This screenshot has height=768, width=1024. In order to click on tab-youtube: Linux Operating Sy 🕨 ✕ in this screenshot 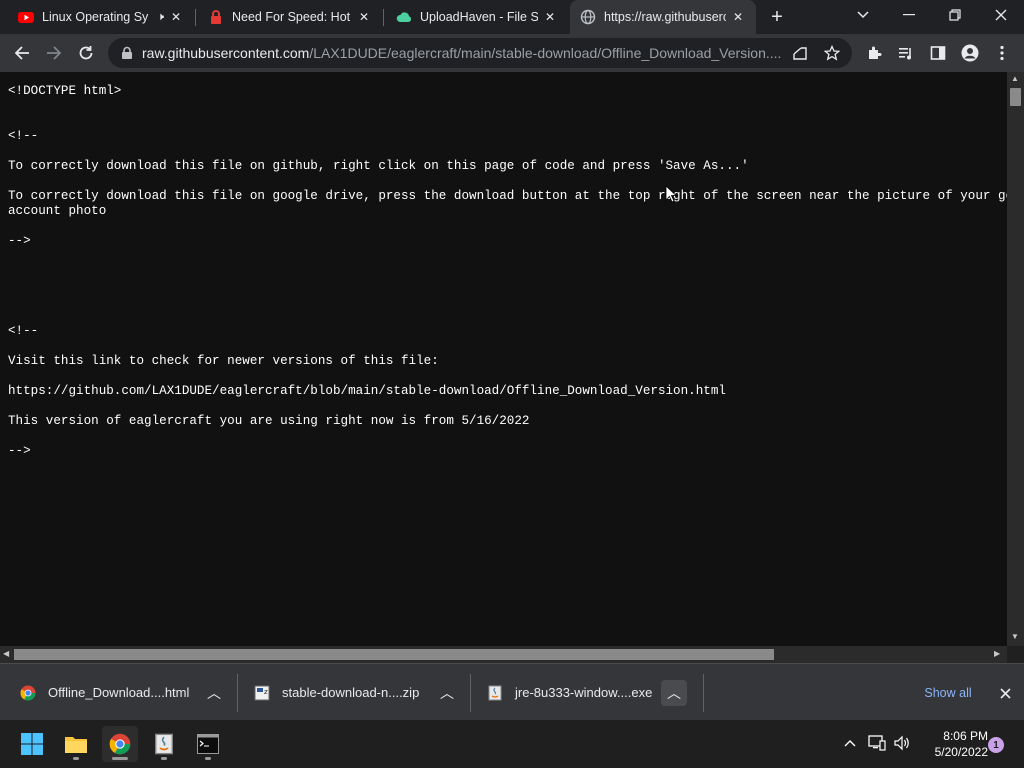, I will do `click(101, 17)`.